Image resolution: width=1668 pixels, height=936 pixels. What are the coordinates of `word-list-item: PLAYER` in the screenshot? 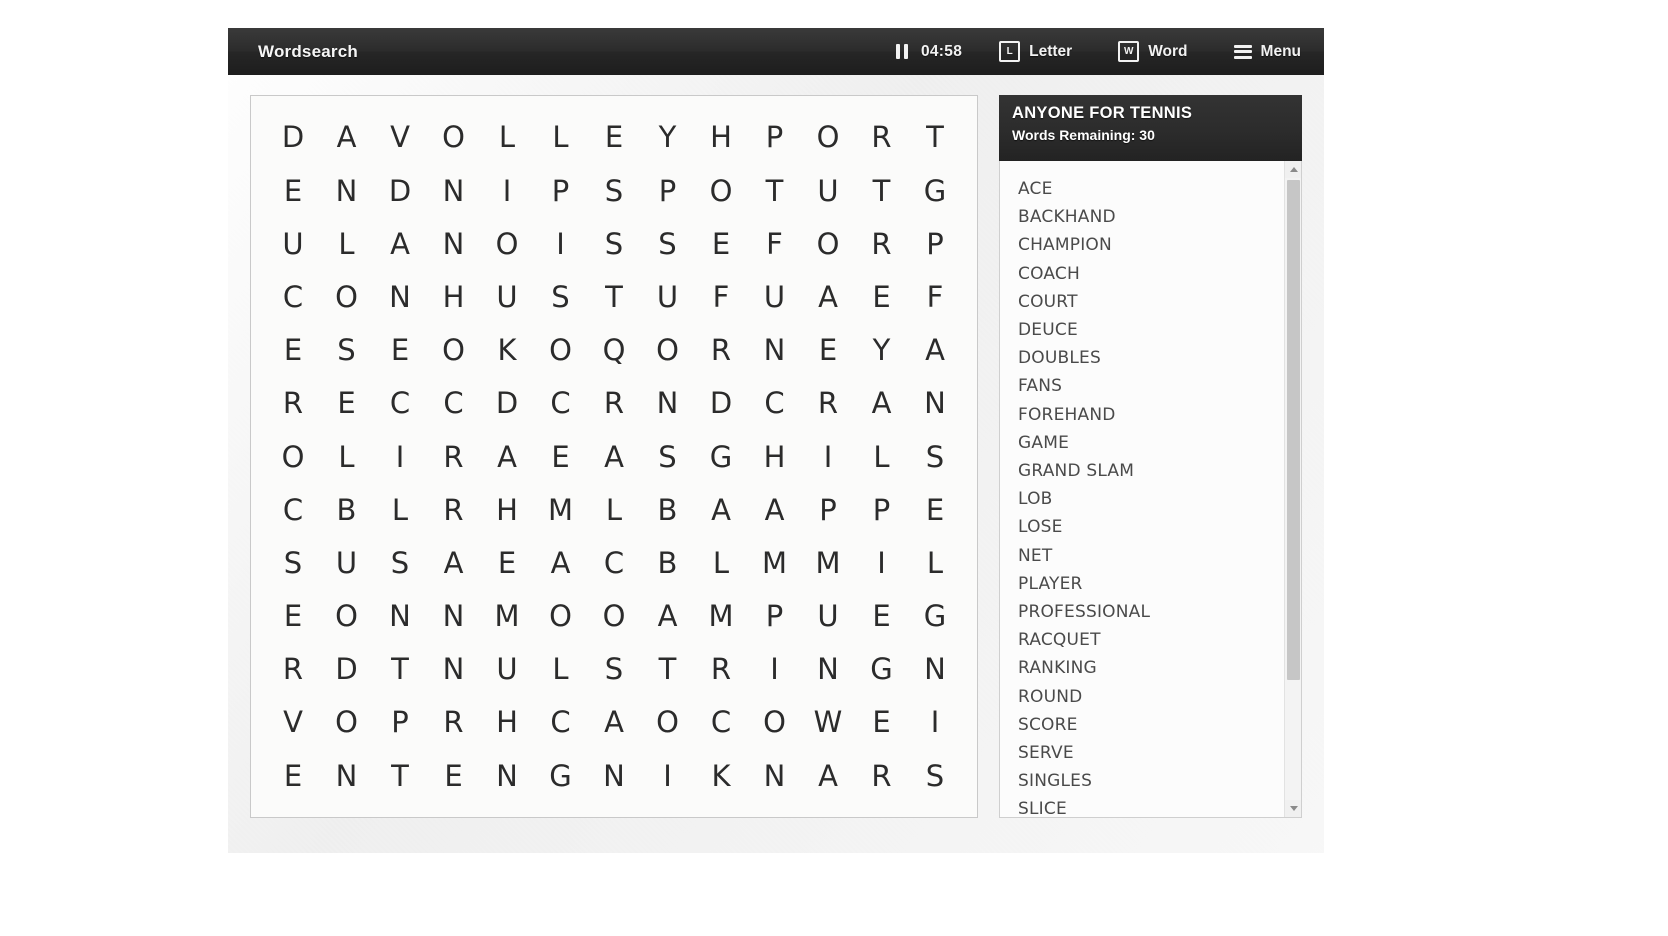 It's located at (1150, 584).